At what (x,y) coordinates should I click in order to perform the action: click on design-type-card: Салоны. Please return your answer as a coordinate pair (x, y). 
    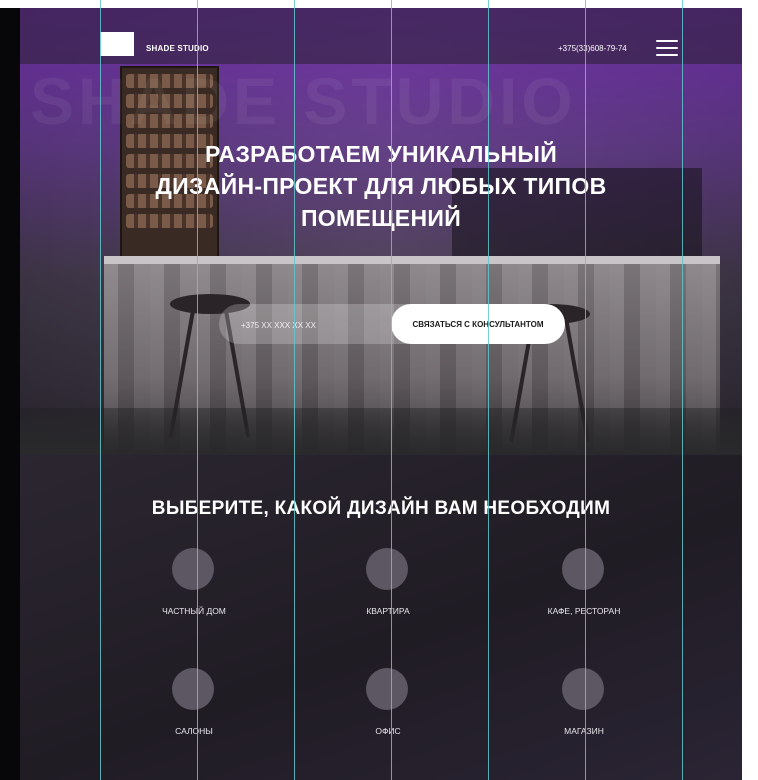
    Looking at the image, I should click on (194, 723).